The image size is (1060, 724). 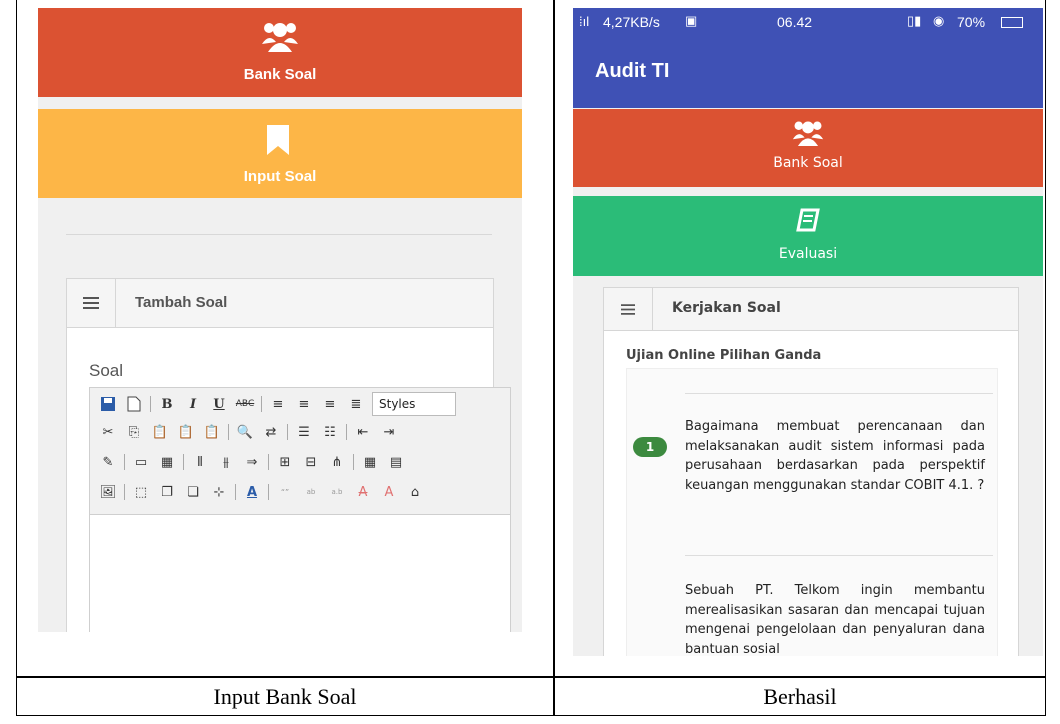 I want to click on vibrate-icon: ▯▮, so click(x=914, y=20).